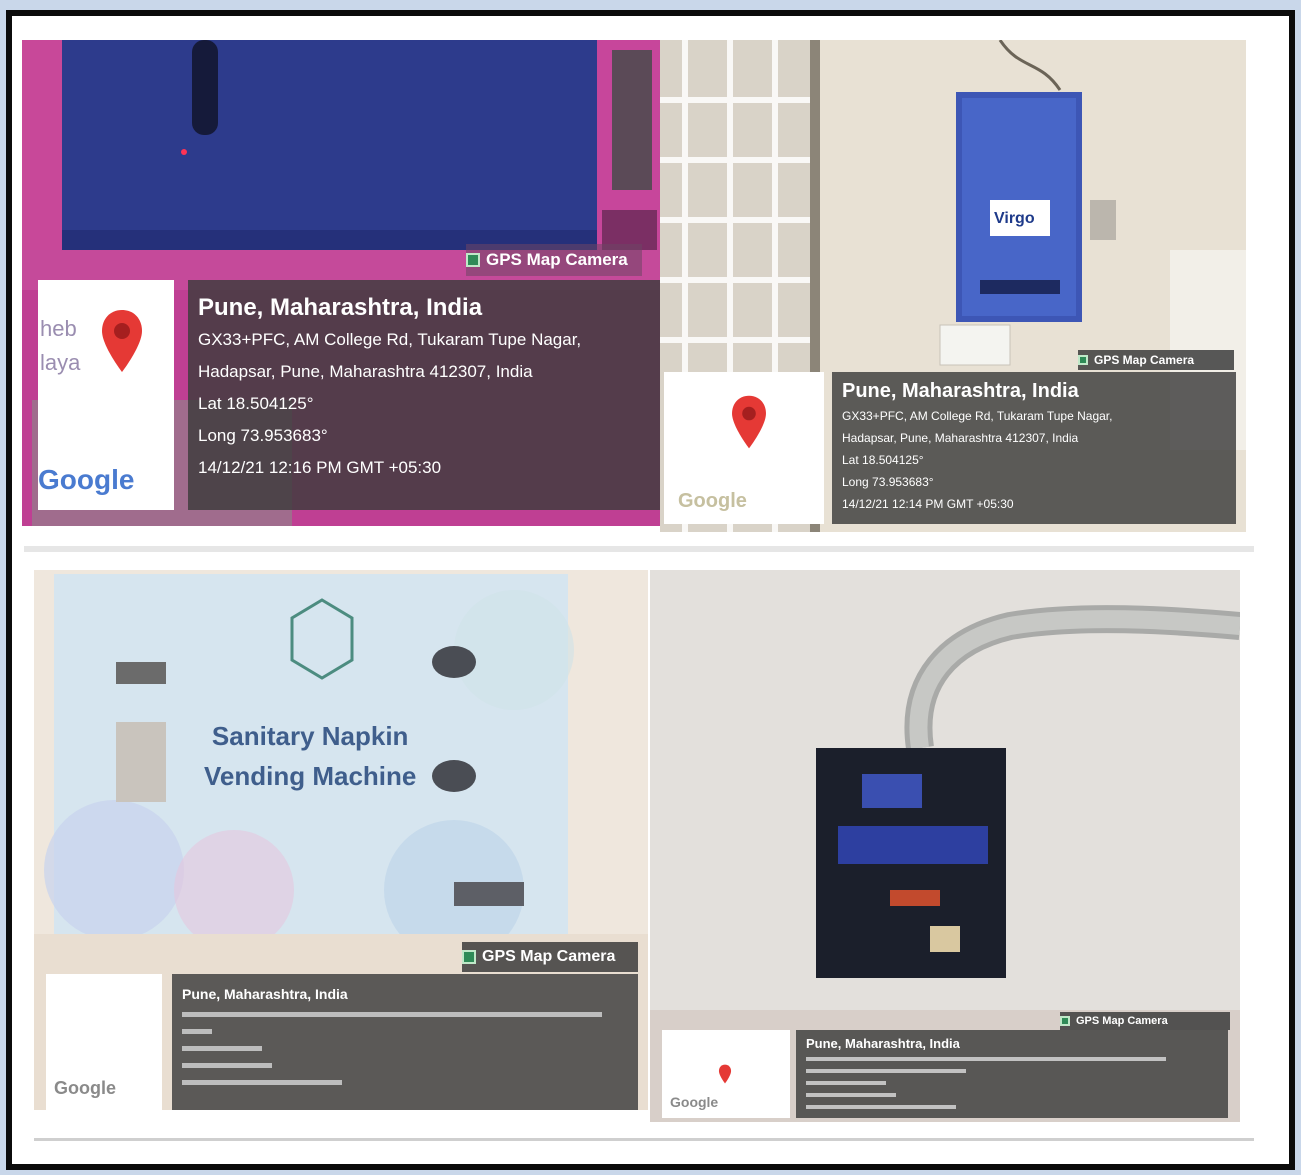 This screenshot has height=1175, width=1301. Describe the element at coordinates (928, 504) in the screenshot. I see `timestamp: 14/12/21 12:14 PM GMT +05:30` at that location.